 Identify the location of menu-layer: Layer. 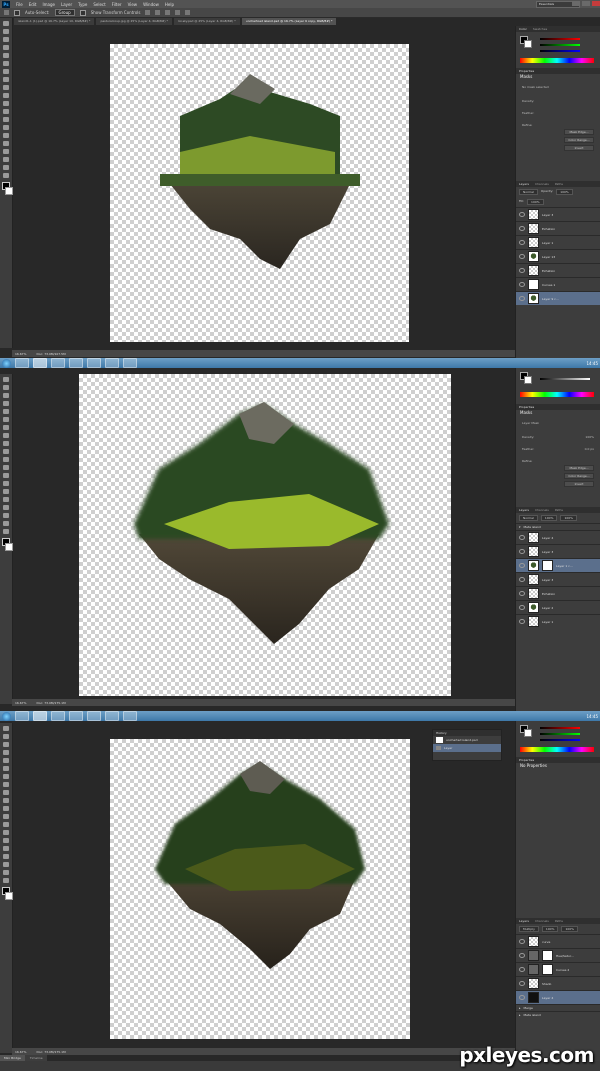
(66, 4).